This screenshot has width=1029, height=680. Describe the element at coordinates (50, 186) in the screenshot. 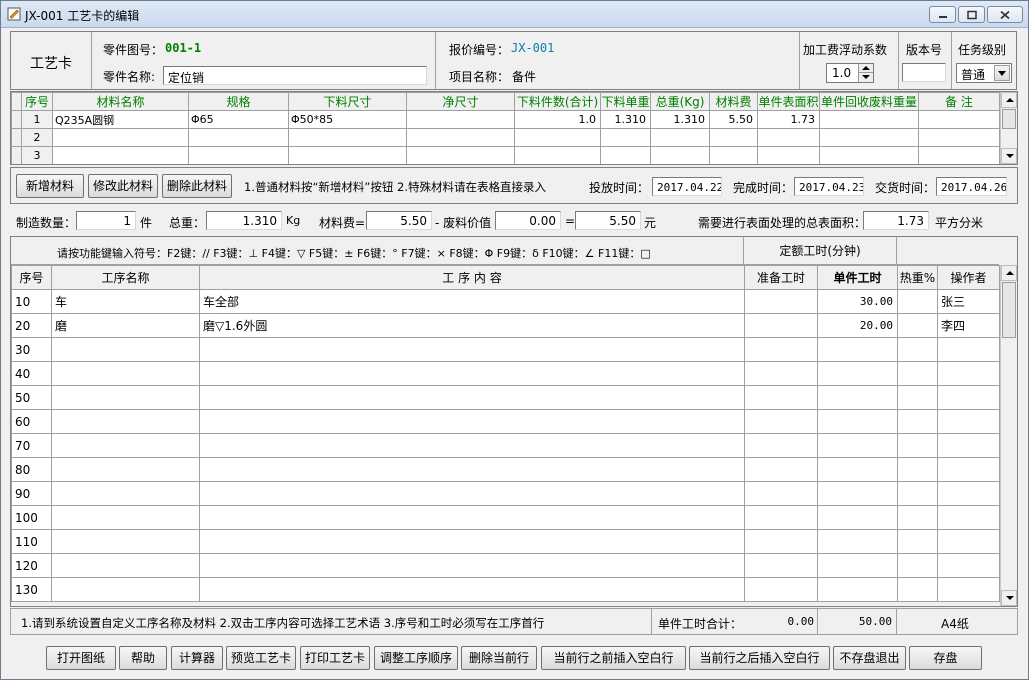

I see `add-material-button: 新增材料` at that location.